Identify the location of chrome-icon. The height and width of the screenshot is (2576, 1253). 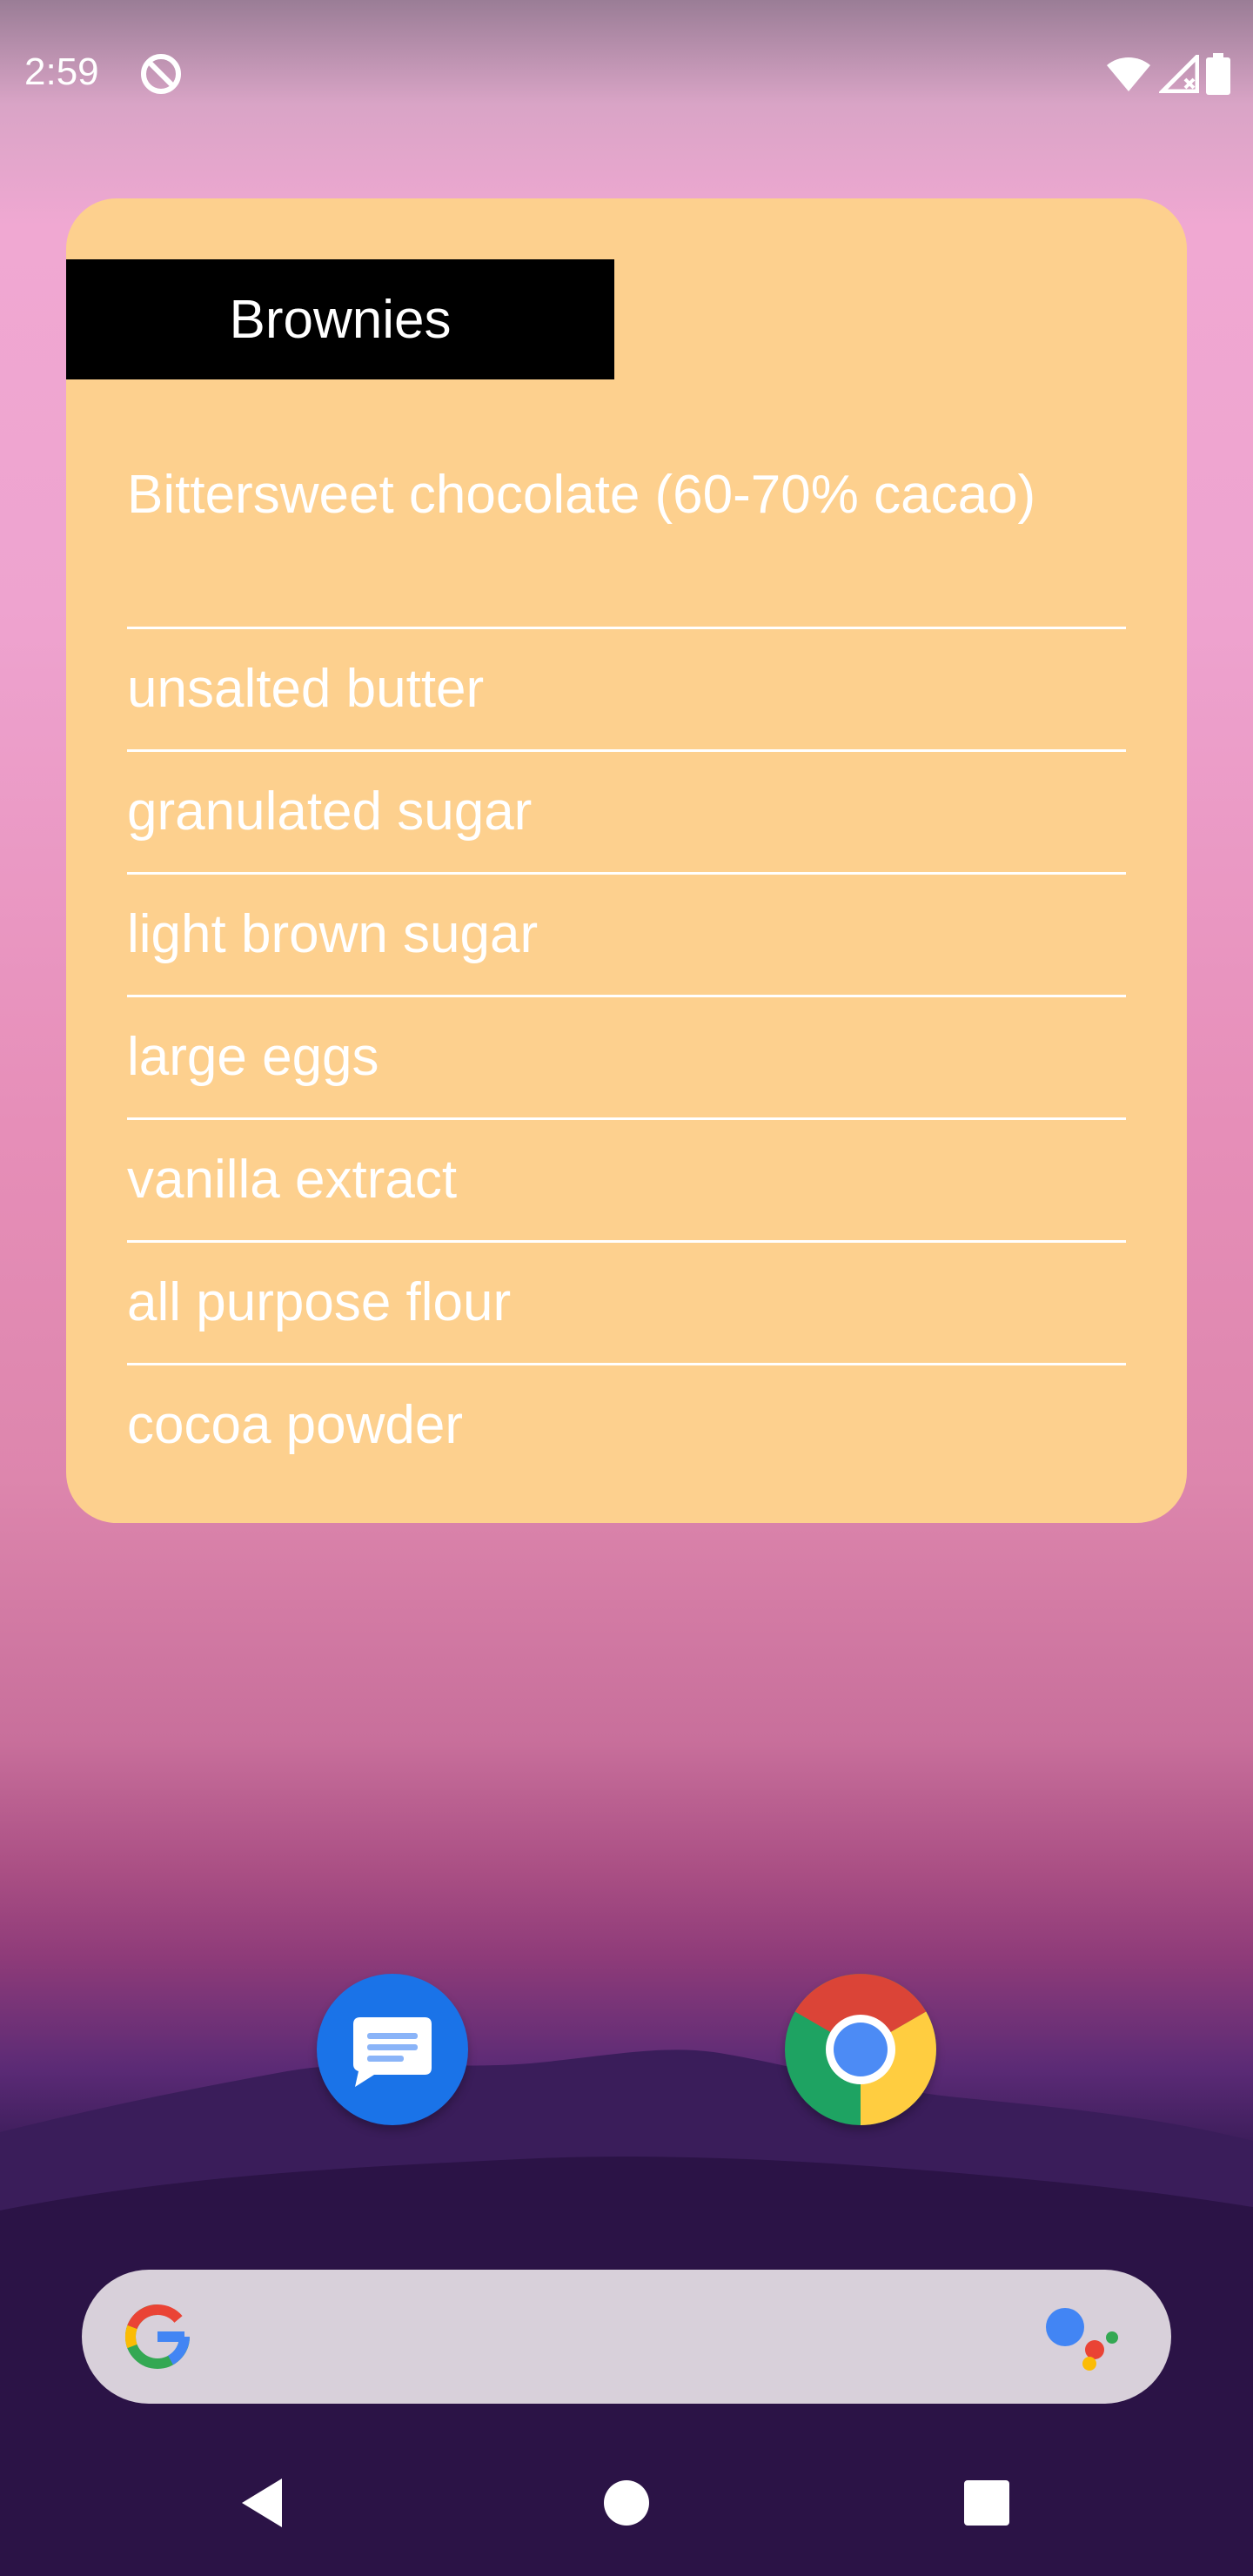
(860, 2049).